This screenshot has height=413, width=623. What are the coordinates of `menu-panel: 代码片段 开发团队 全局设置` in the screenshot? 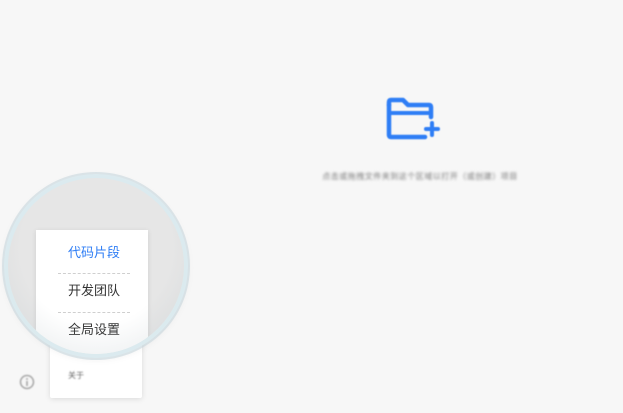 It's located at (92, 292).